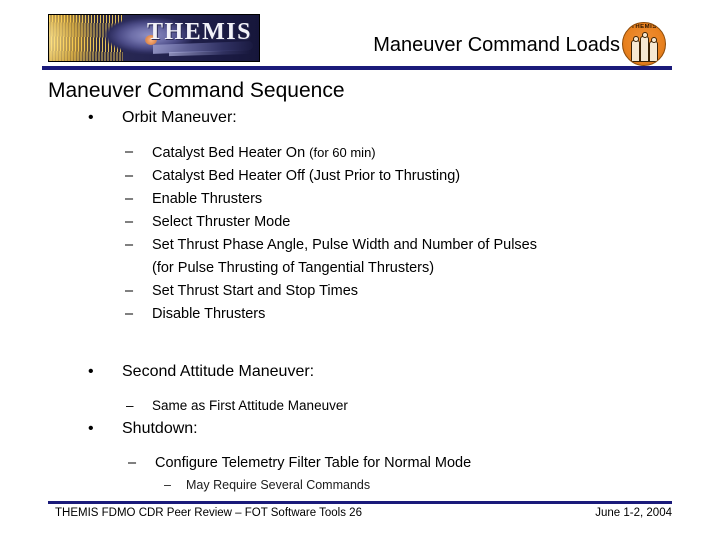 This screenshot has width=720, height=540. I want to click on footer-right-text: June 1-2, 2004, so click(633, 513).